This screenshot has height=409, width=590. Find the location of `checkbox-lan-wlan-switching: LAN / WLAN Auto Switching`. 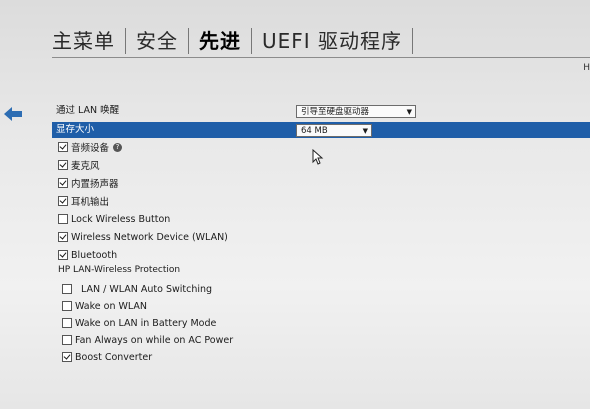

checkbox-lan-wlan-switching: LAN / WLAN Auto Switching is located at coordinates (137, 289).